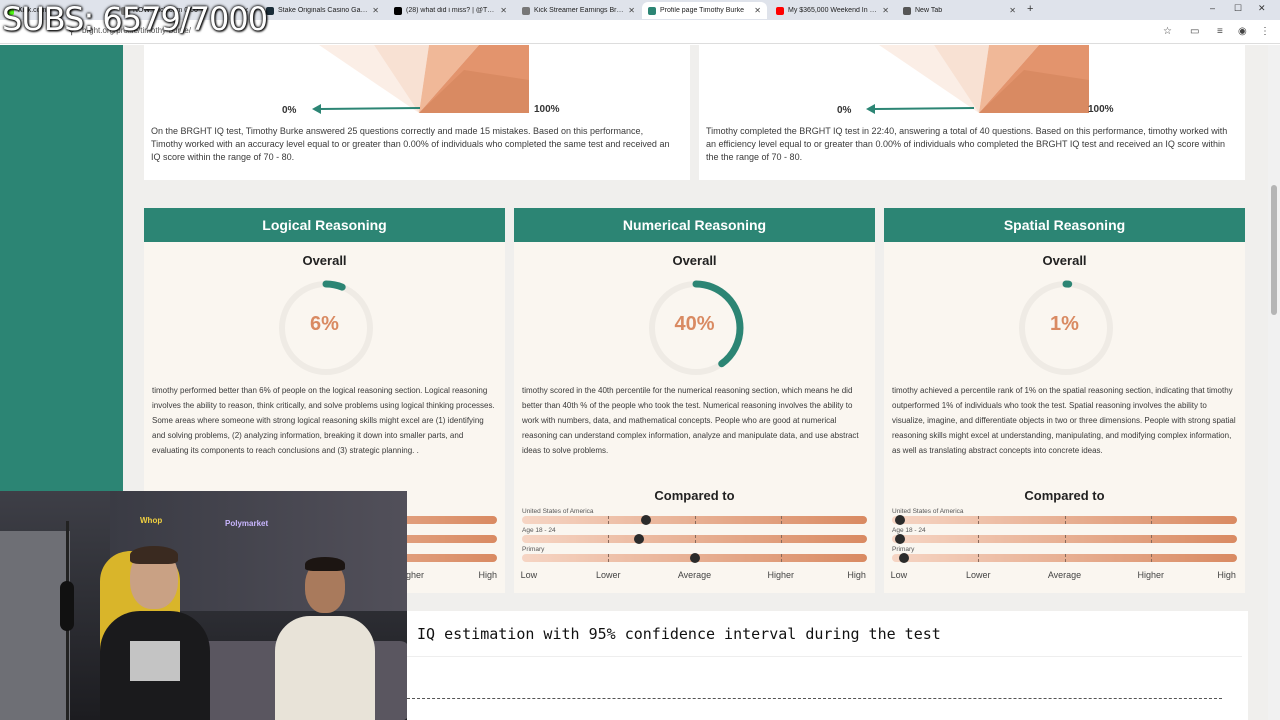  What do you see at coordinates (959, 10) in the screenshot?
I see `browser-tab: New Tab ✕` at bounding box center [959, 10].